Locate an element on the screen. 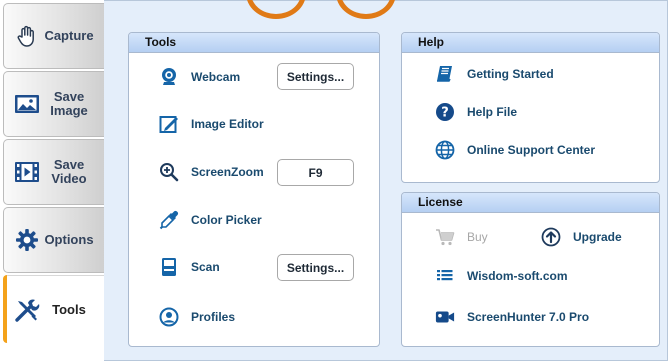 Image resolution: width=671 pixels, height=364 pixels. screenzoom-label: ScreenZoom is located at coordinates (227, 172).